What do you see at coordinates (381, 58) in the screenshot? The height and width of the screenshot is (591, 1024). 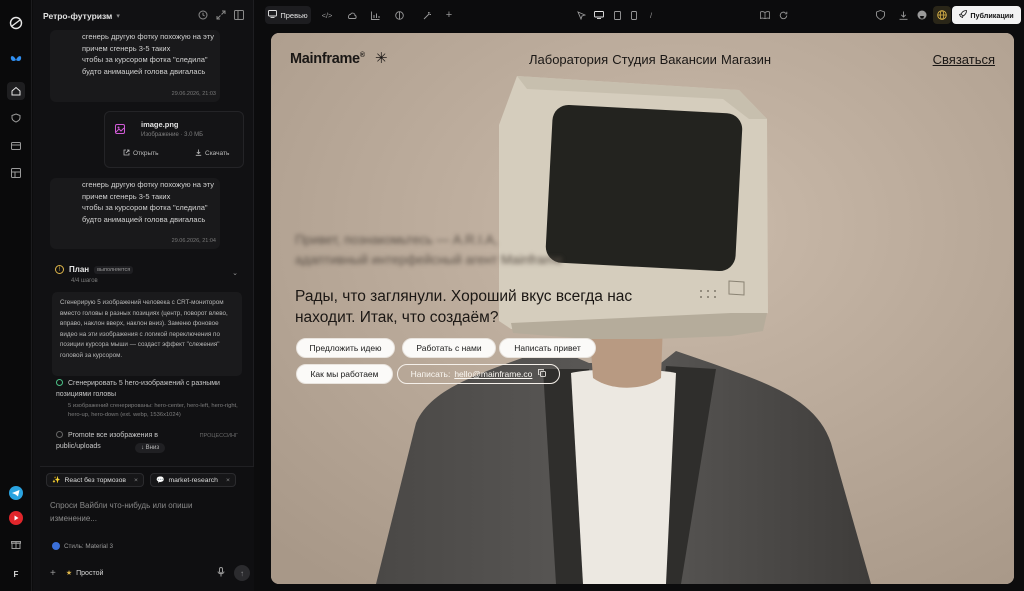 I see `asterisk-icon: ✳` at bounding box center [381, 58].